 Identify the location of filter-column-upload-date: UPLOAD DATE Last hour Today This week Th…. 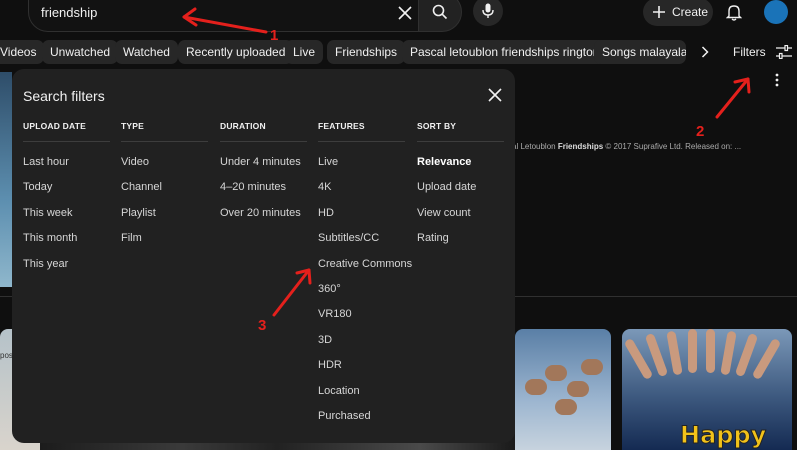
(66, 199).